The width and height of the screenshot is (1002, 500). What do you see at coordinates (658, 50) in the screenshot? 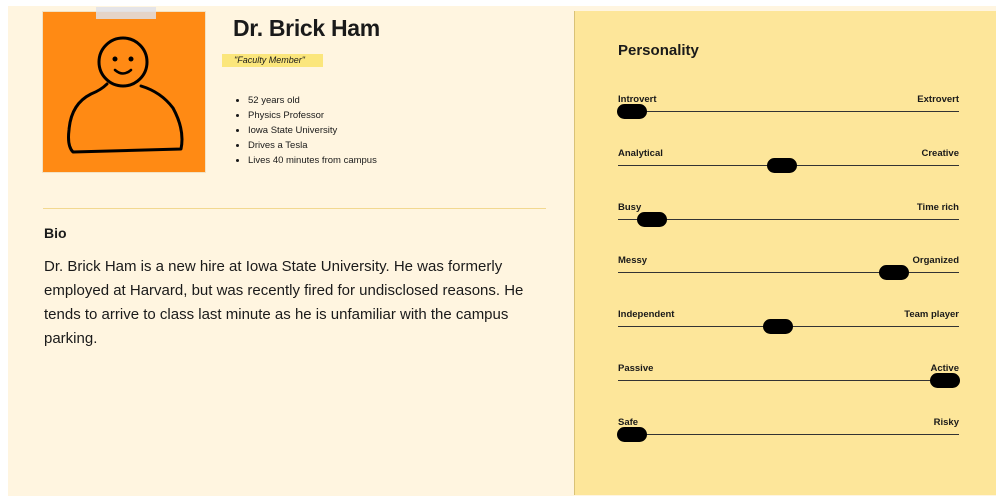
I see `personality-title: Personality` at bounding box center [658, 50].